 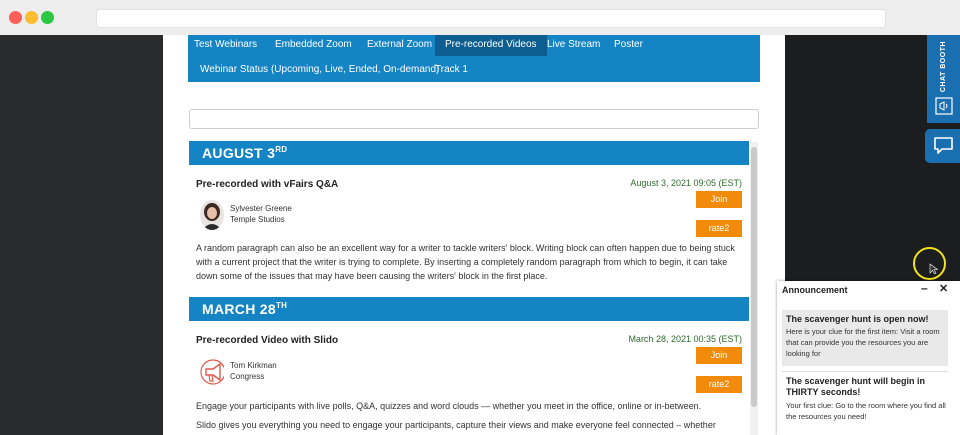 What do you see at coordinates (239, 309) in the screenshot?
I see `date-header-text: MARCH 28` at bounding box center [239, 309].